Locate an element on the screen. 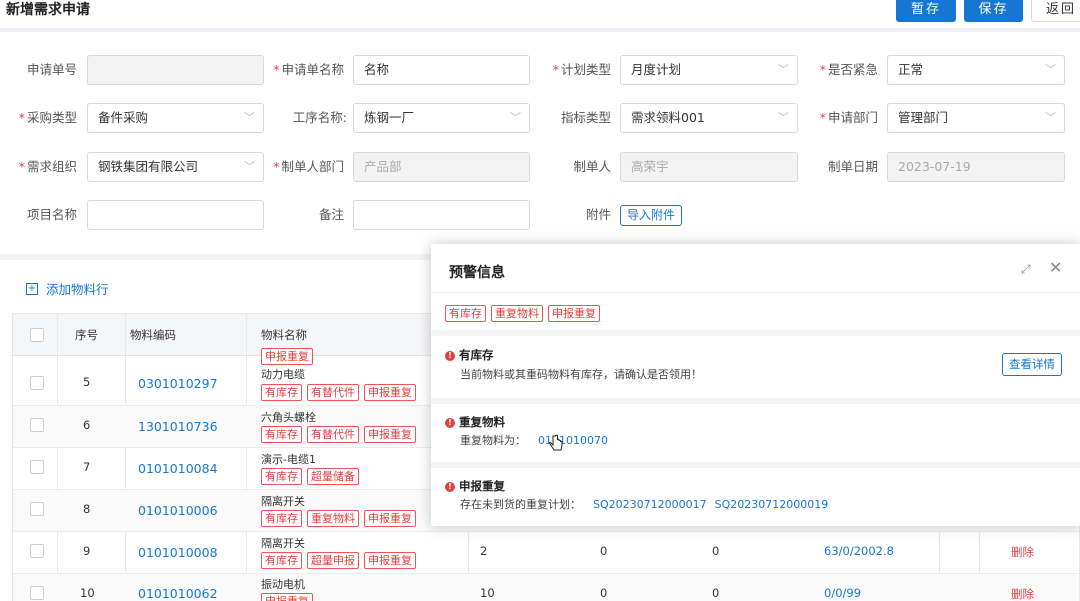 Image resolution: width=1080 pixels, height=601 pixels. row-tags: 申报重复 is located at coordinates (287, 597).